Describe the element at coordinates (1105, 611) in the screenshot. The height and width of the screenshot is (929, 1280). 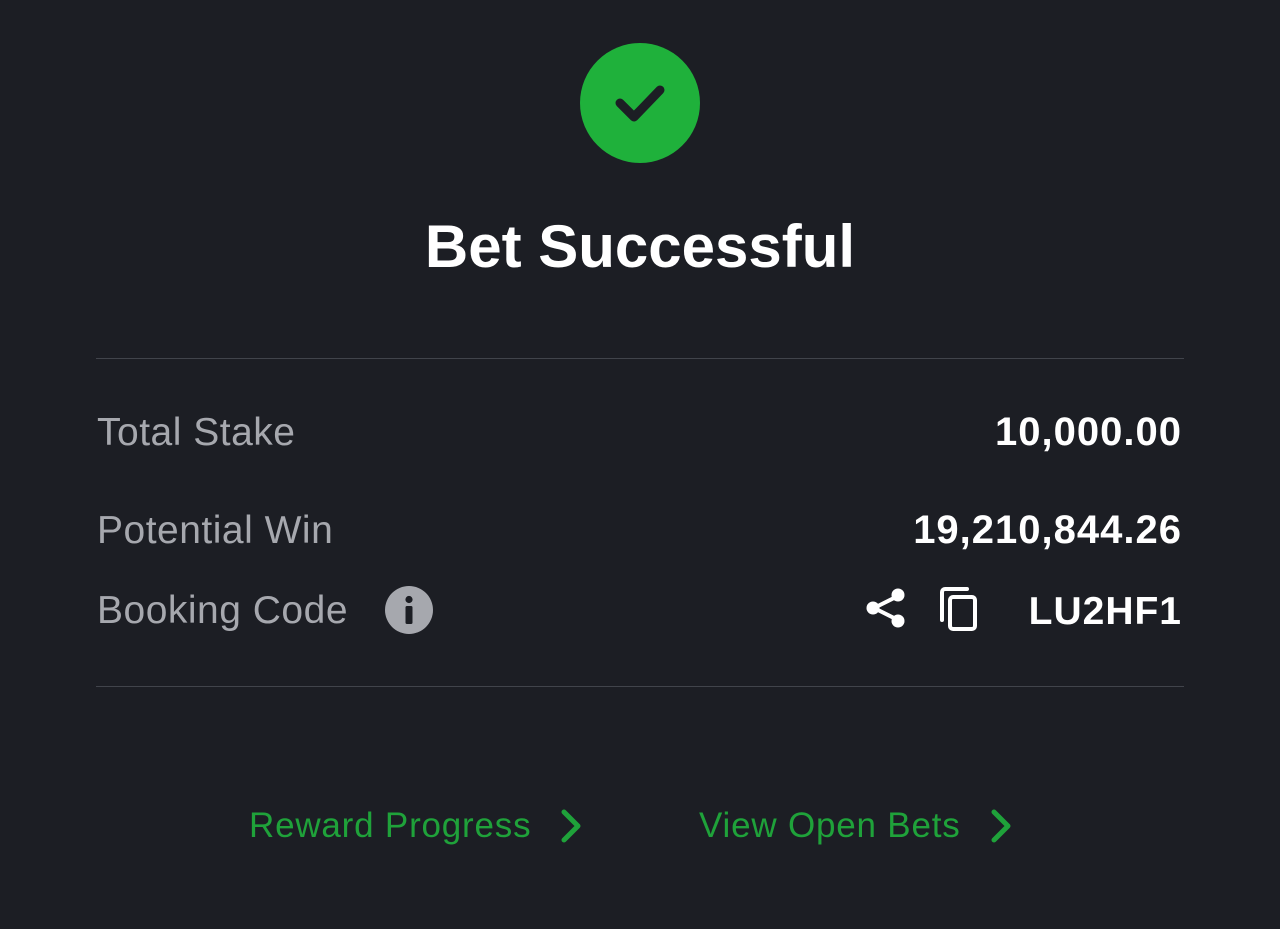
I see `booking-code-value: LU2HF1` at that location.